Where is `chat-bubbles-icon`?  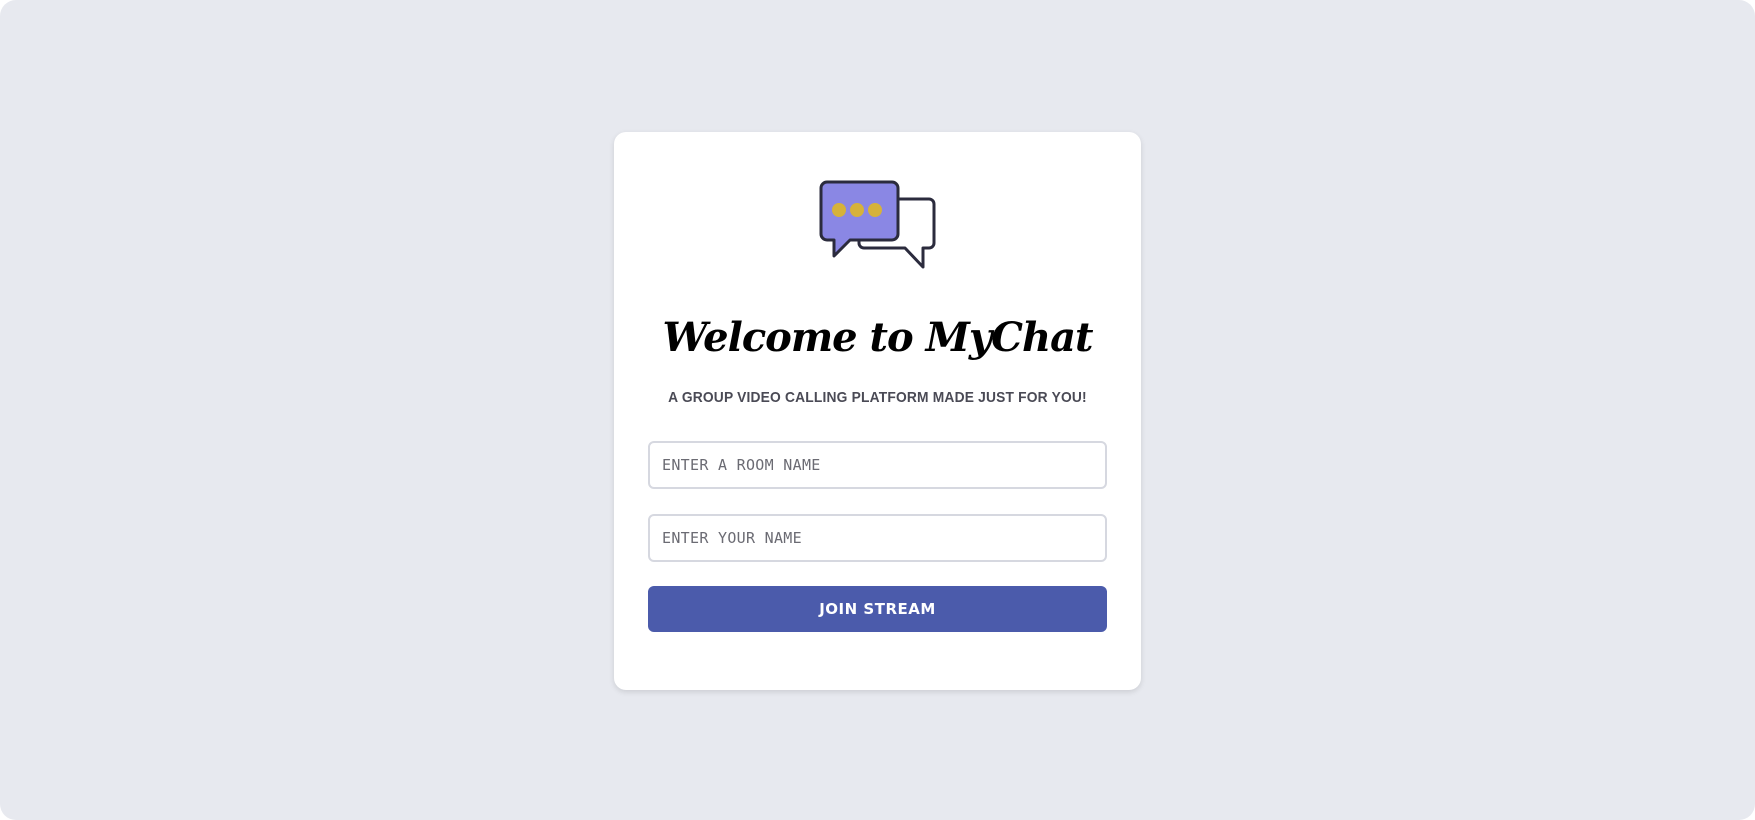 chat-bubbles-icon is located at coordinates (877, 224).